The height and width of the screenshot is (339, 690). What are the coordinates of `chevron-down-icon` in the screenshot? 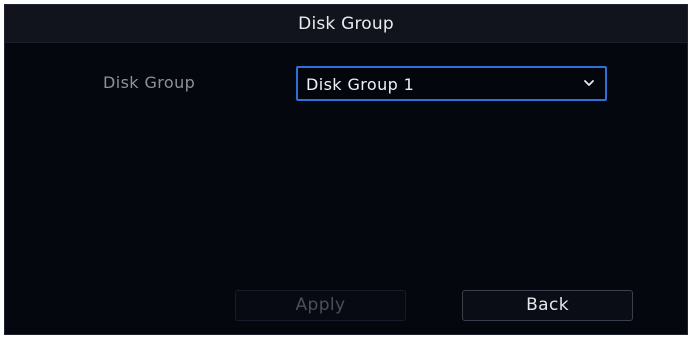 It's located at (589, 83).